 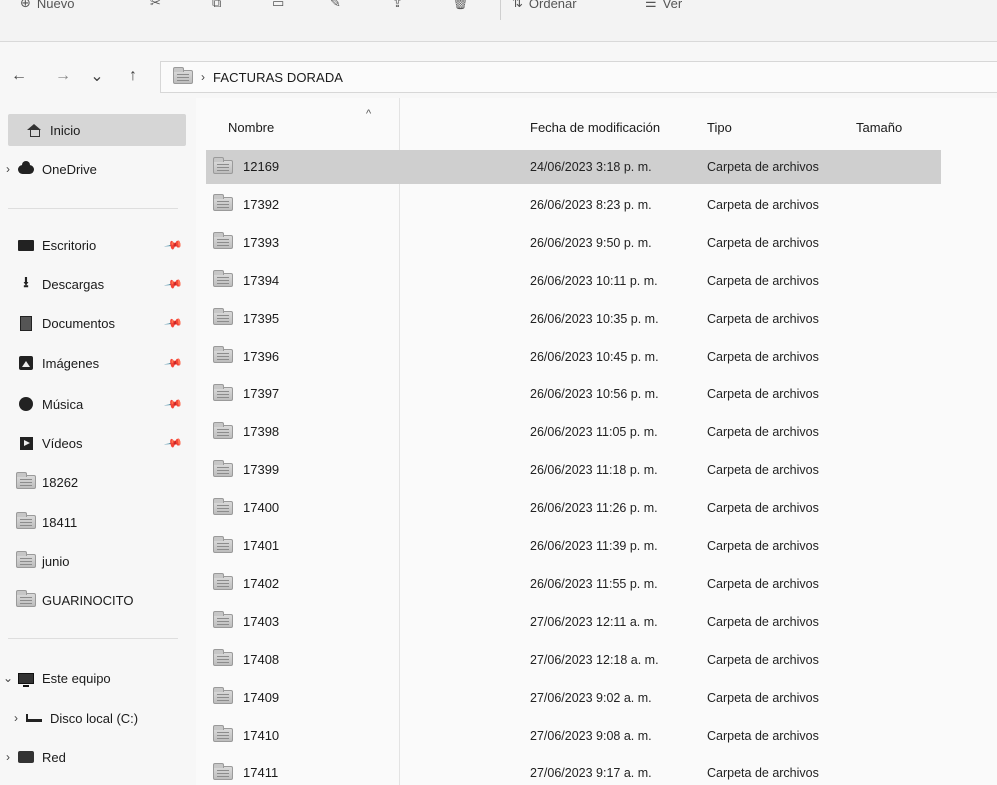 I want to click on column-header-date: Fecha de modificación, so click(x=595, y=127).